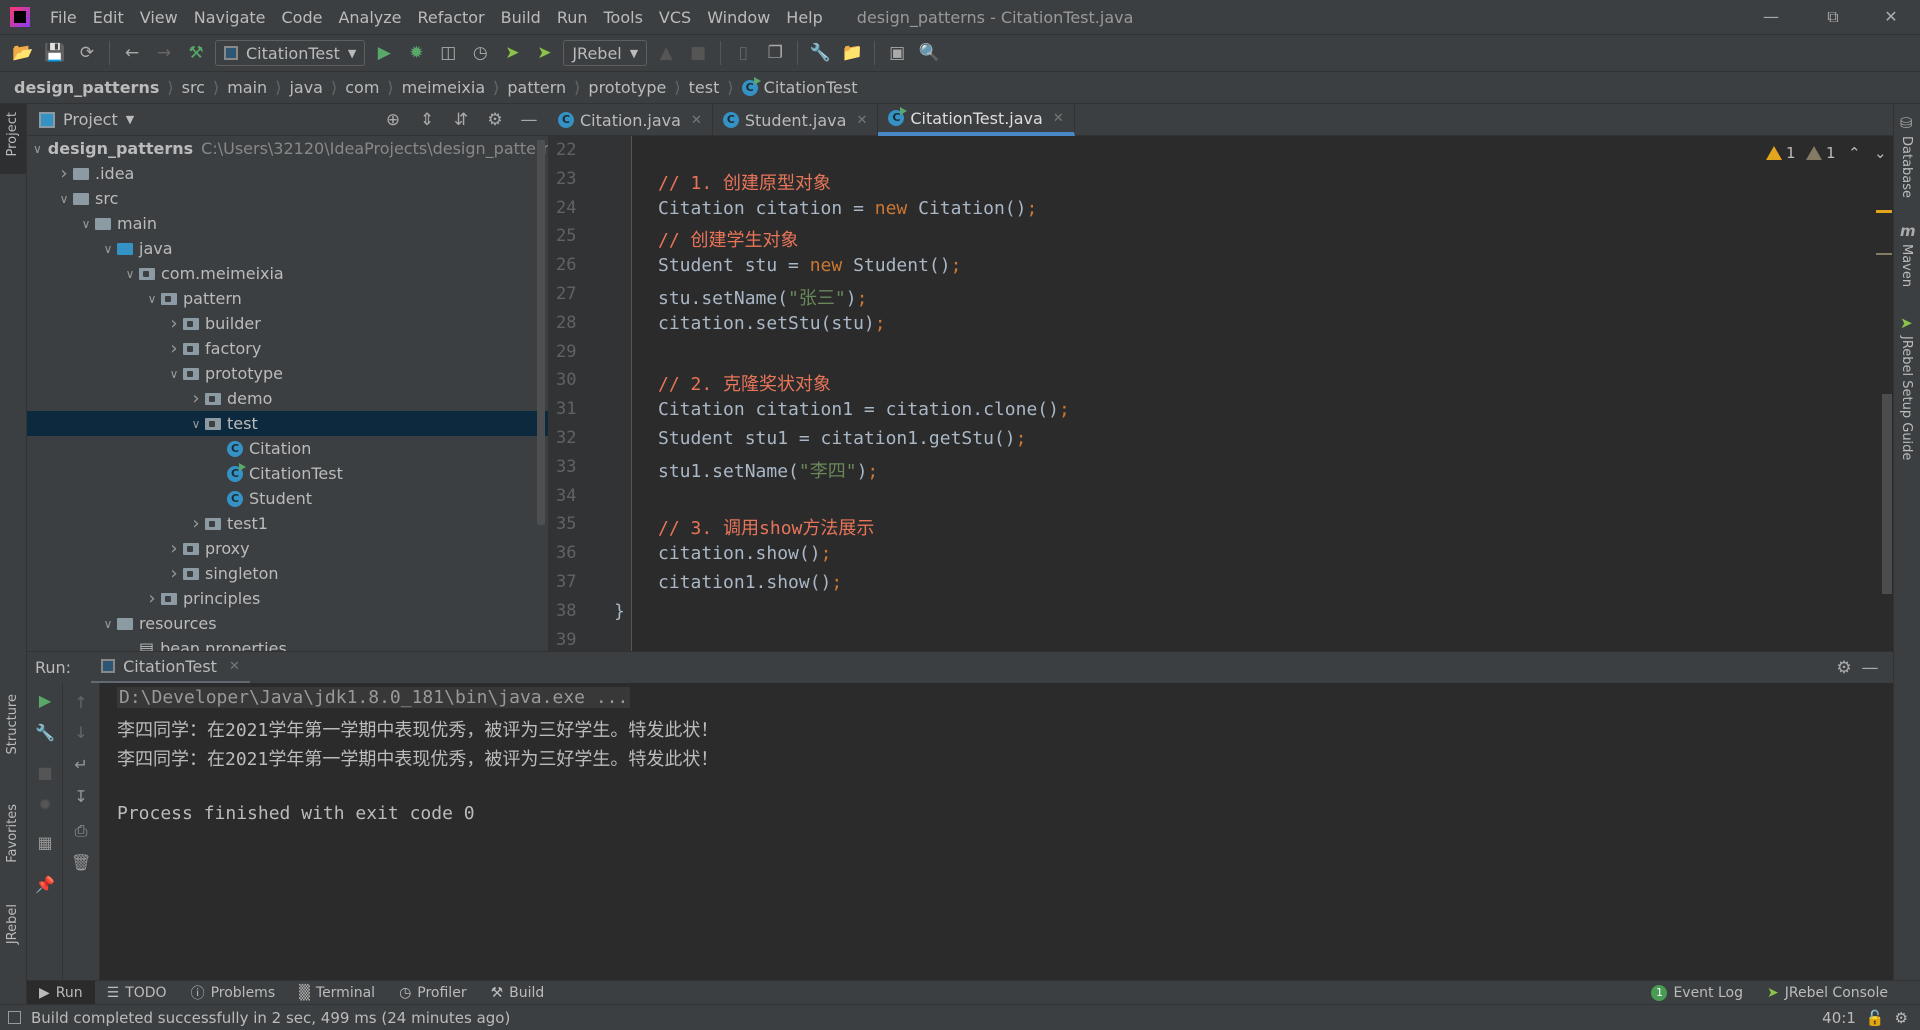  Describe the element at coordinates (433, 993) in the screenshot. I see `profiler-tool-button: ◷ Profiler` at that location.